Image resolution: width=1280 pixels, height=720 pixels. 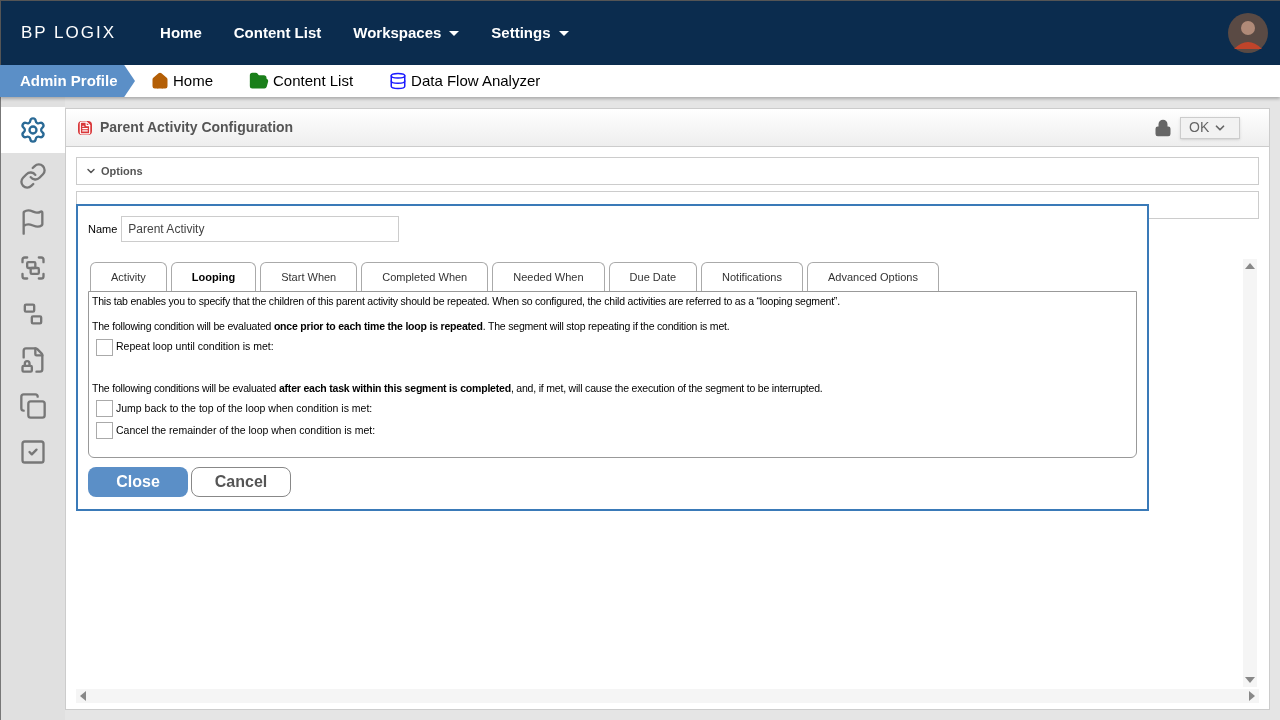 What do you see at coordinates (260, 229) in the screenshot?
I see `name-field: Parent Activity` at bounding box center [260, 229].